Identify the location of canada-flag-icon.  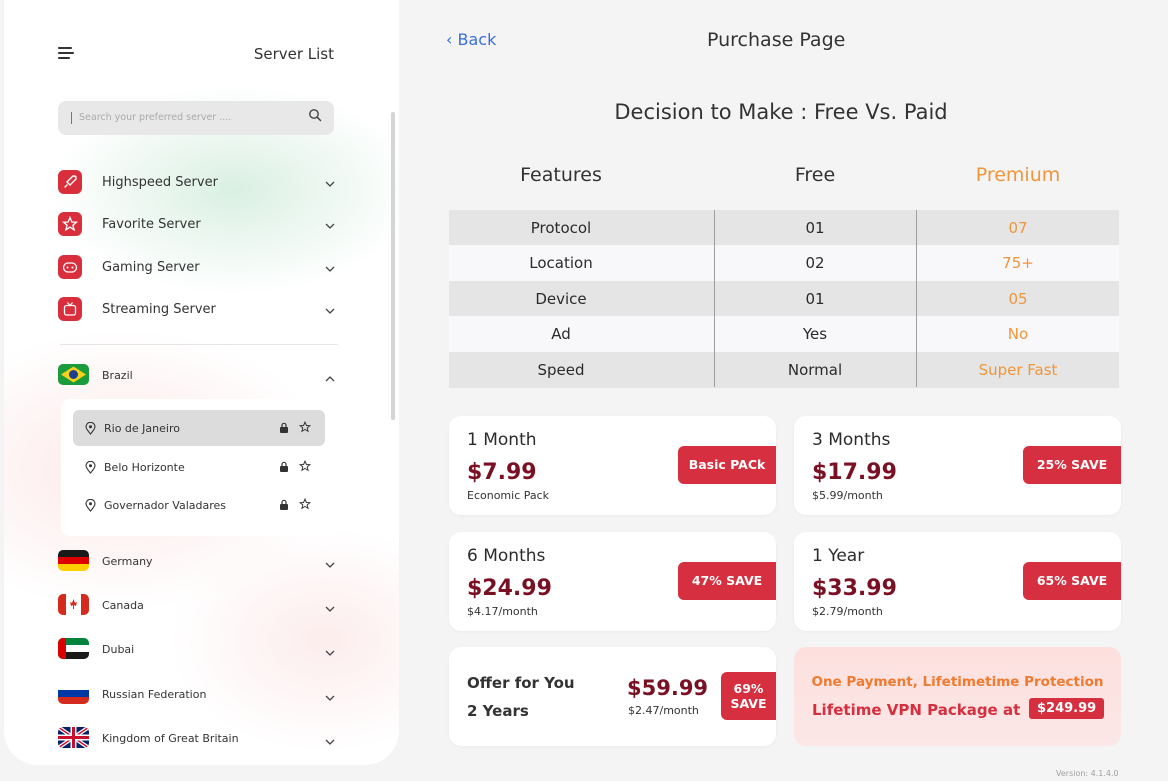
(73, 604).